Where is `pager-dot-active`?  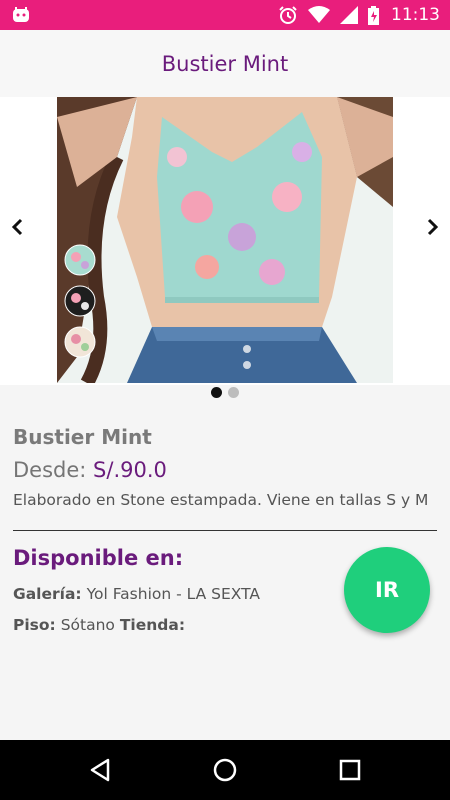
pager-dot-active is located at coordinates (216, 392).